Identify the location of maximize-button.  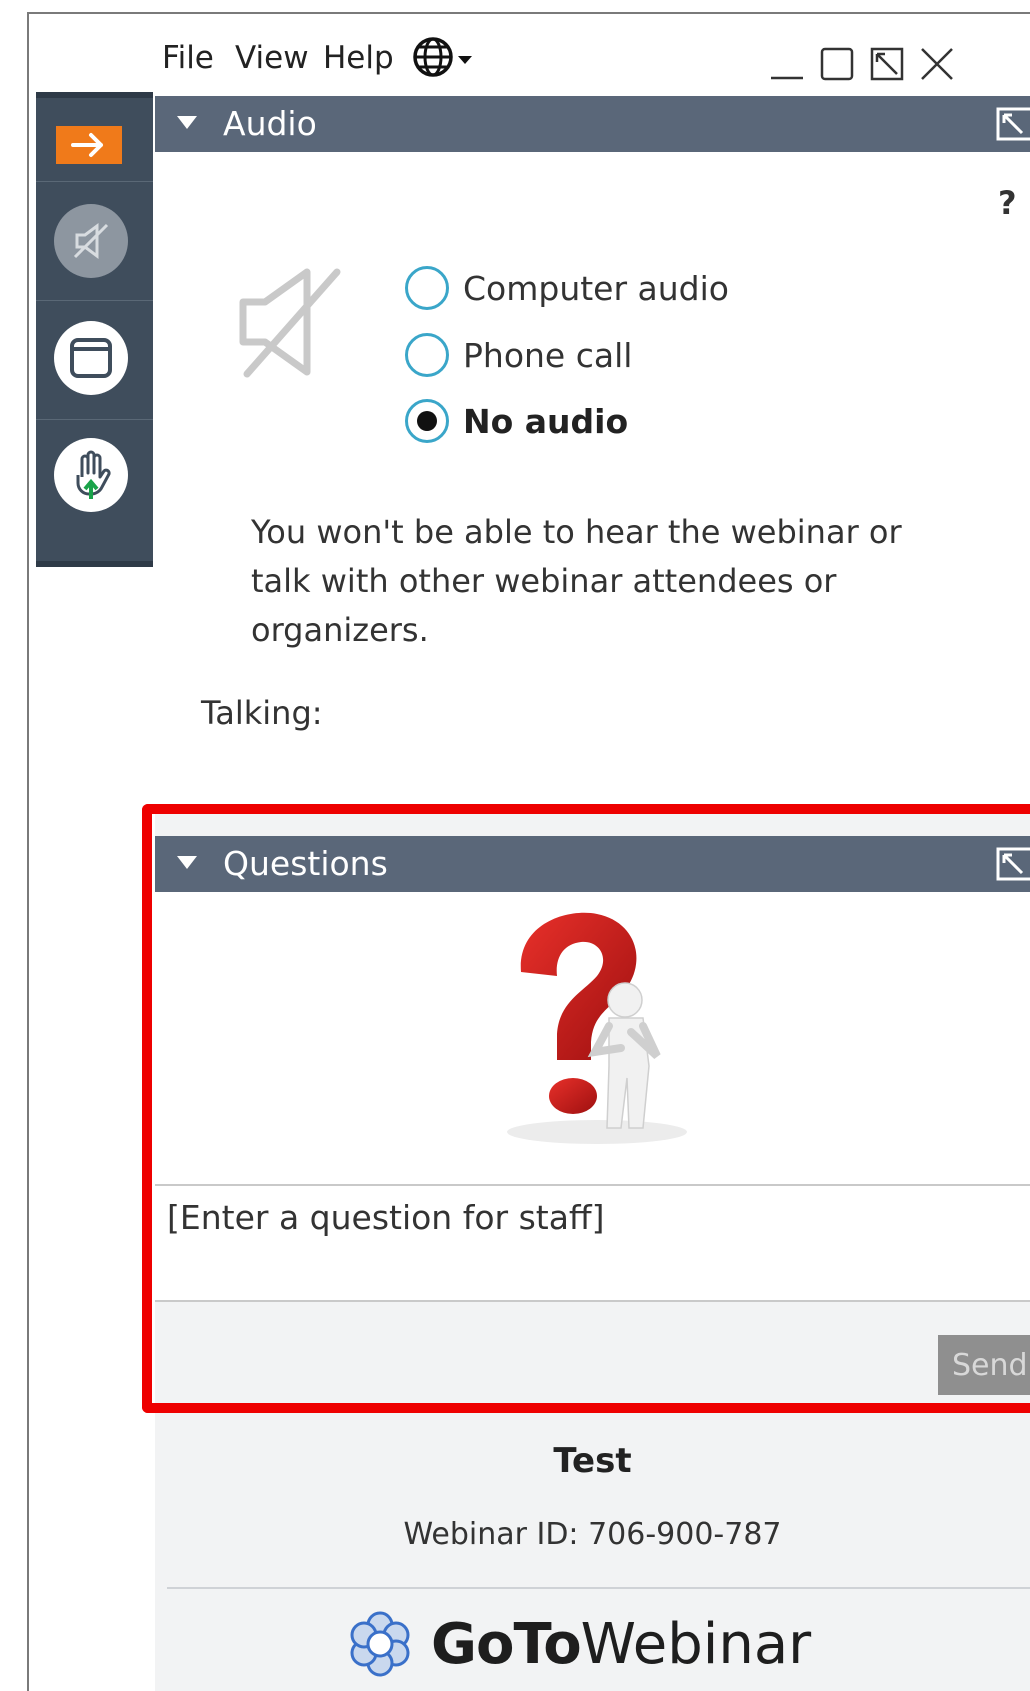
(837, 66).